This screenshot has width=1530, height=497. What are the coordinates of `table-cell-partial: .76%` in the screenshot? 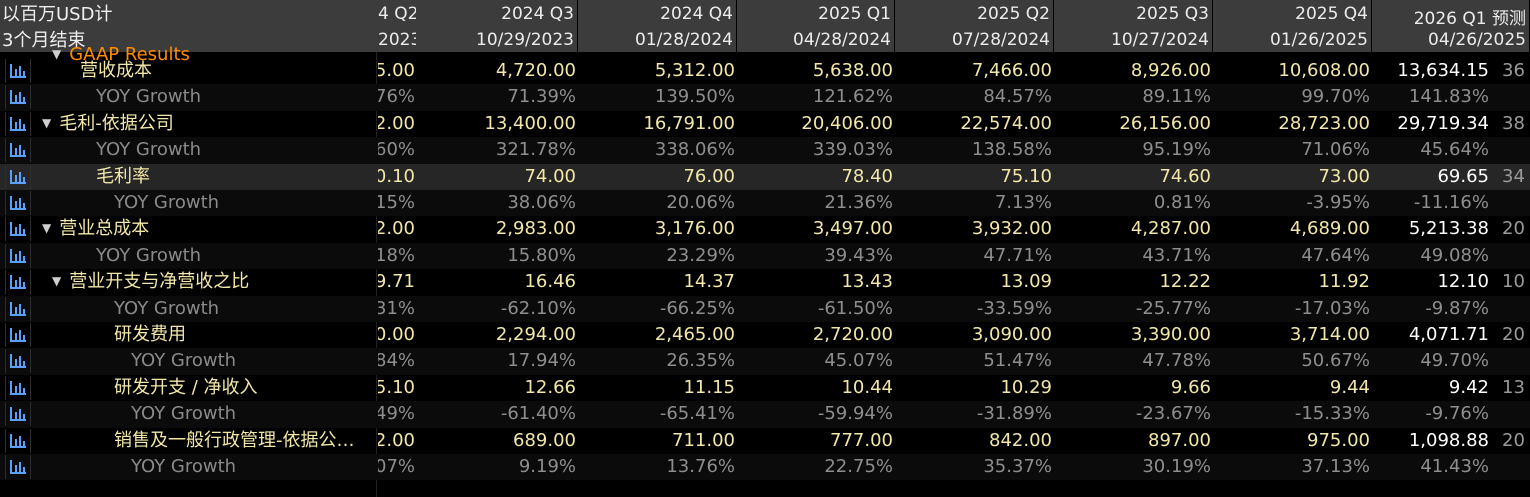 It's located at (396, 97).